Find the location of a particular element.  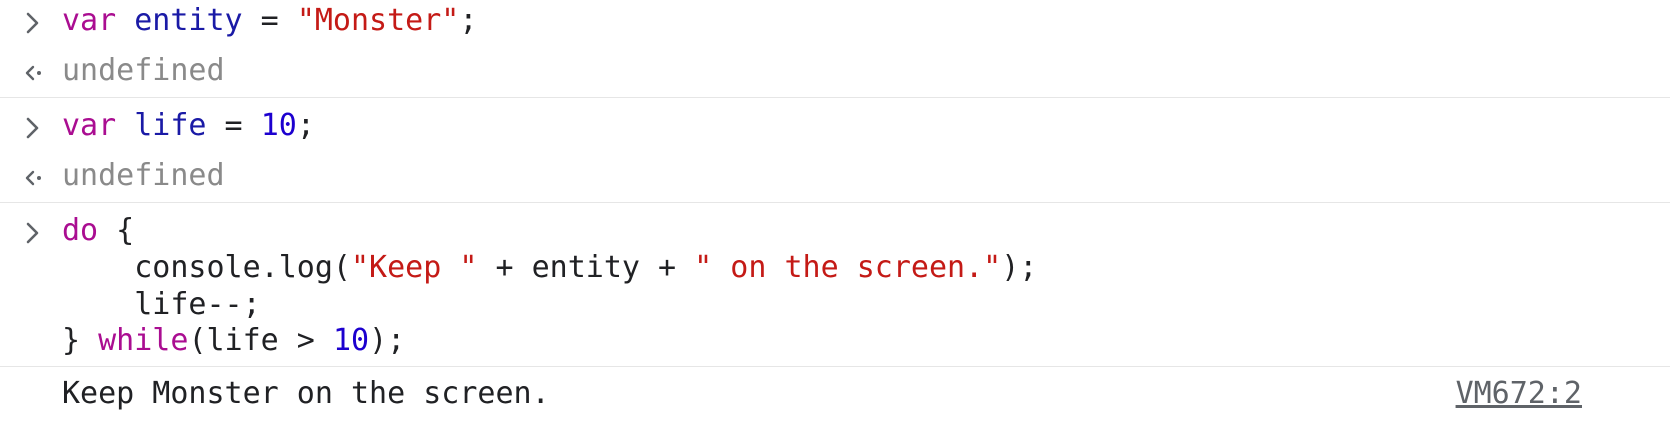

console-input-line: var entity = "Monster"; is located at coordinates (269, 21).